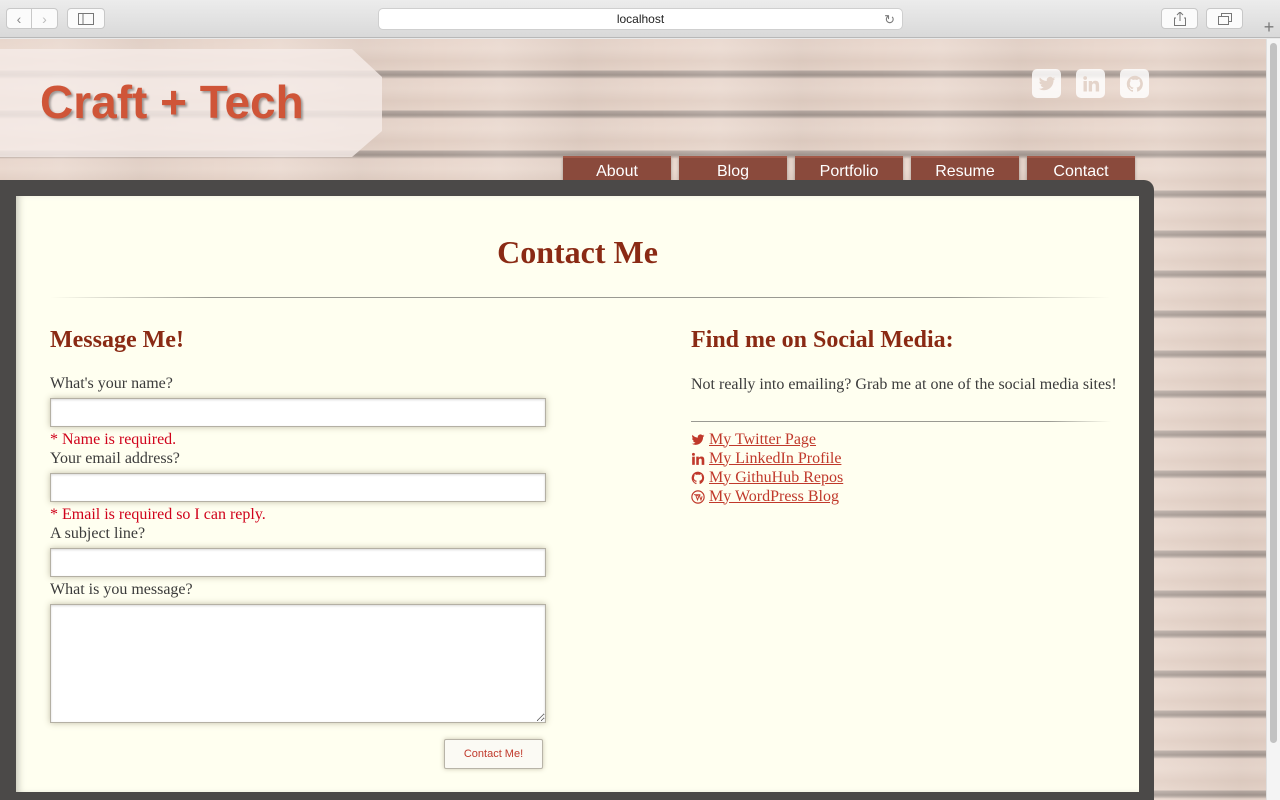  I want to click on chevron-left-icon: ‹, so click(19, 18).